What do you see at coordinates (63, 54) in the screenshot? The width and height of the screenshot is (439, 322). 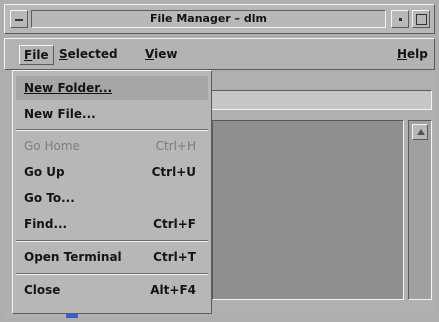 I see `menu-selected-mnemonic: S` at bounding box center [63, 54].